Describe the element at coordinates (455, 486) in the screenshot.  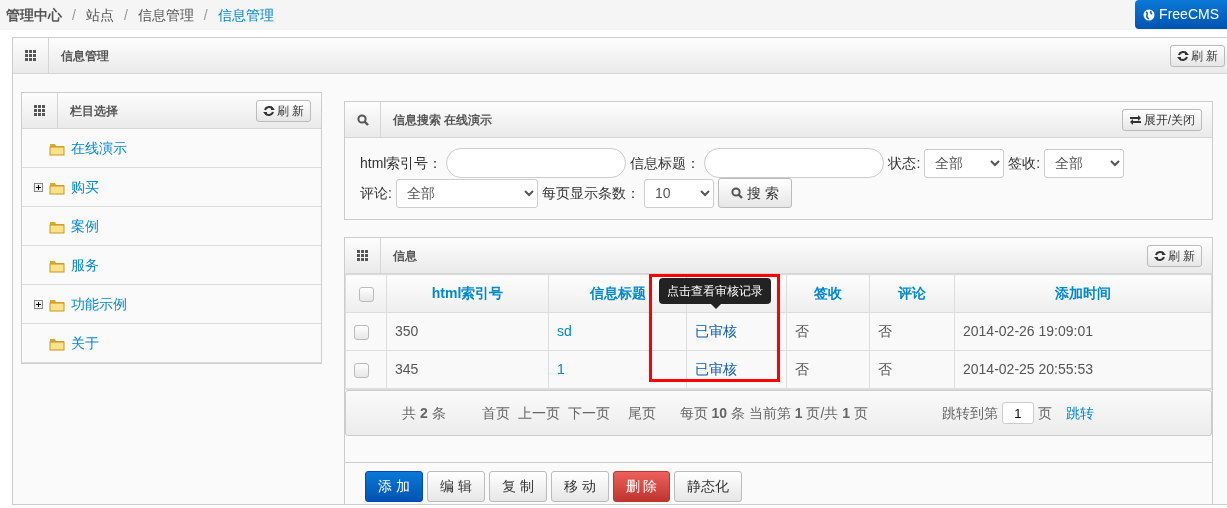
I see `action-button: 编 辑` at that location.